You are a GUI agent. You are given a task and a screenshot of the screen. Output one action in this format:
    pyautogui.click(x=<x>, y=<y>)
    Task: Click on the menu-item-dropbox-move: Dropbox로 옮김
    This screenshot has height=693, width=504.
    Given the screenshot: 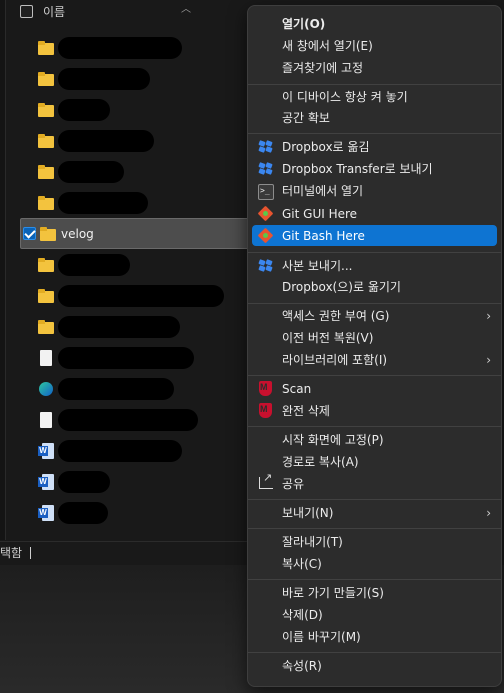 What is the action you would take?
    pyautogui.click(x=374, y=146)
    